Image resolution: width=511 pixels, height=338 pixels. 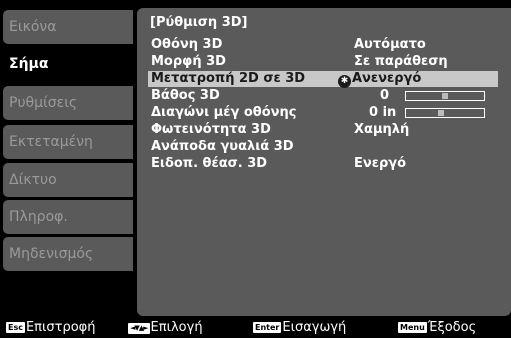 What do you see at coordinates (68, 27) in the screenshot?
I see `menu-item-image: Εικόνα` at bounding box center [68, 27].